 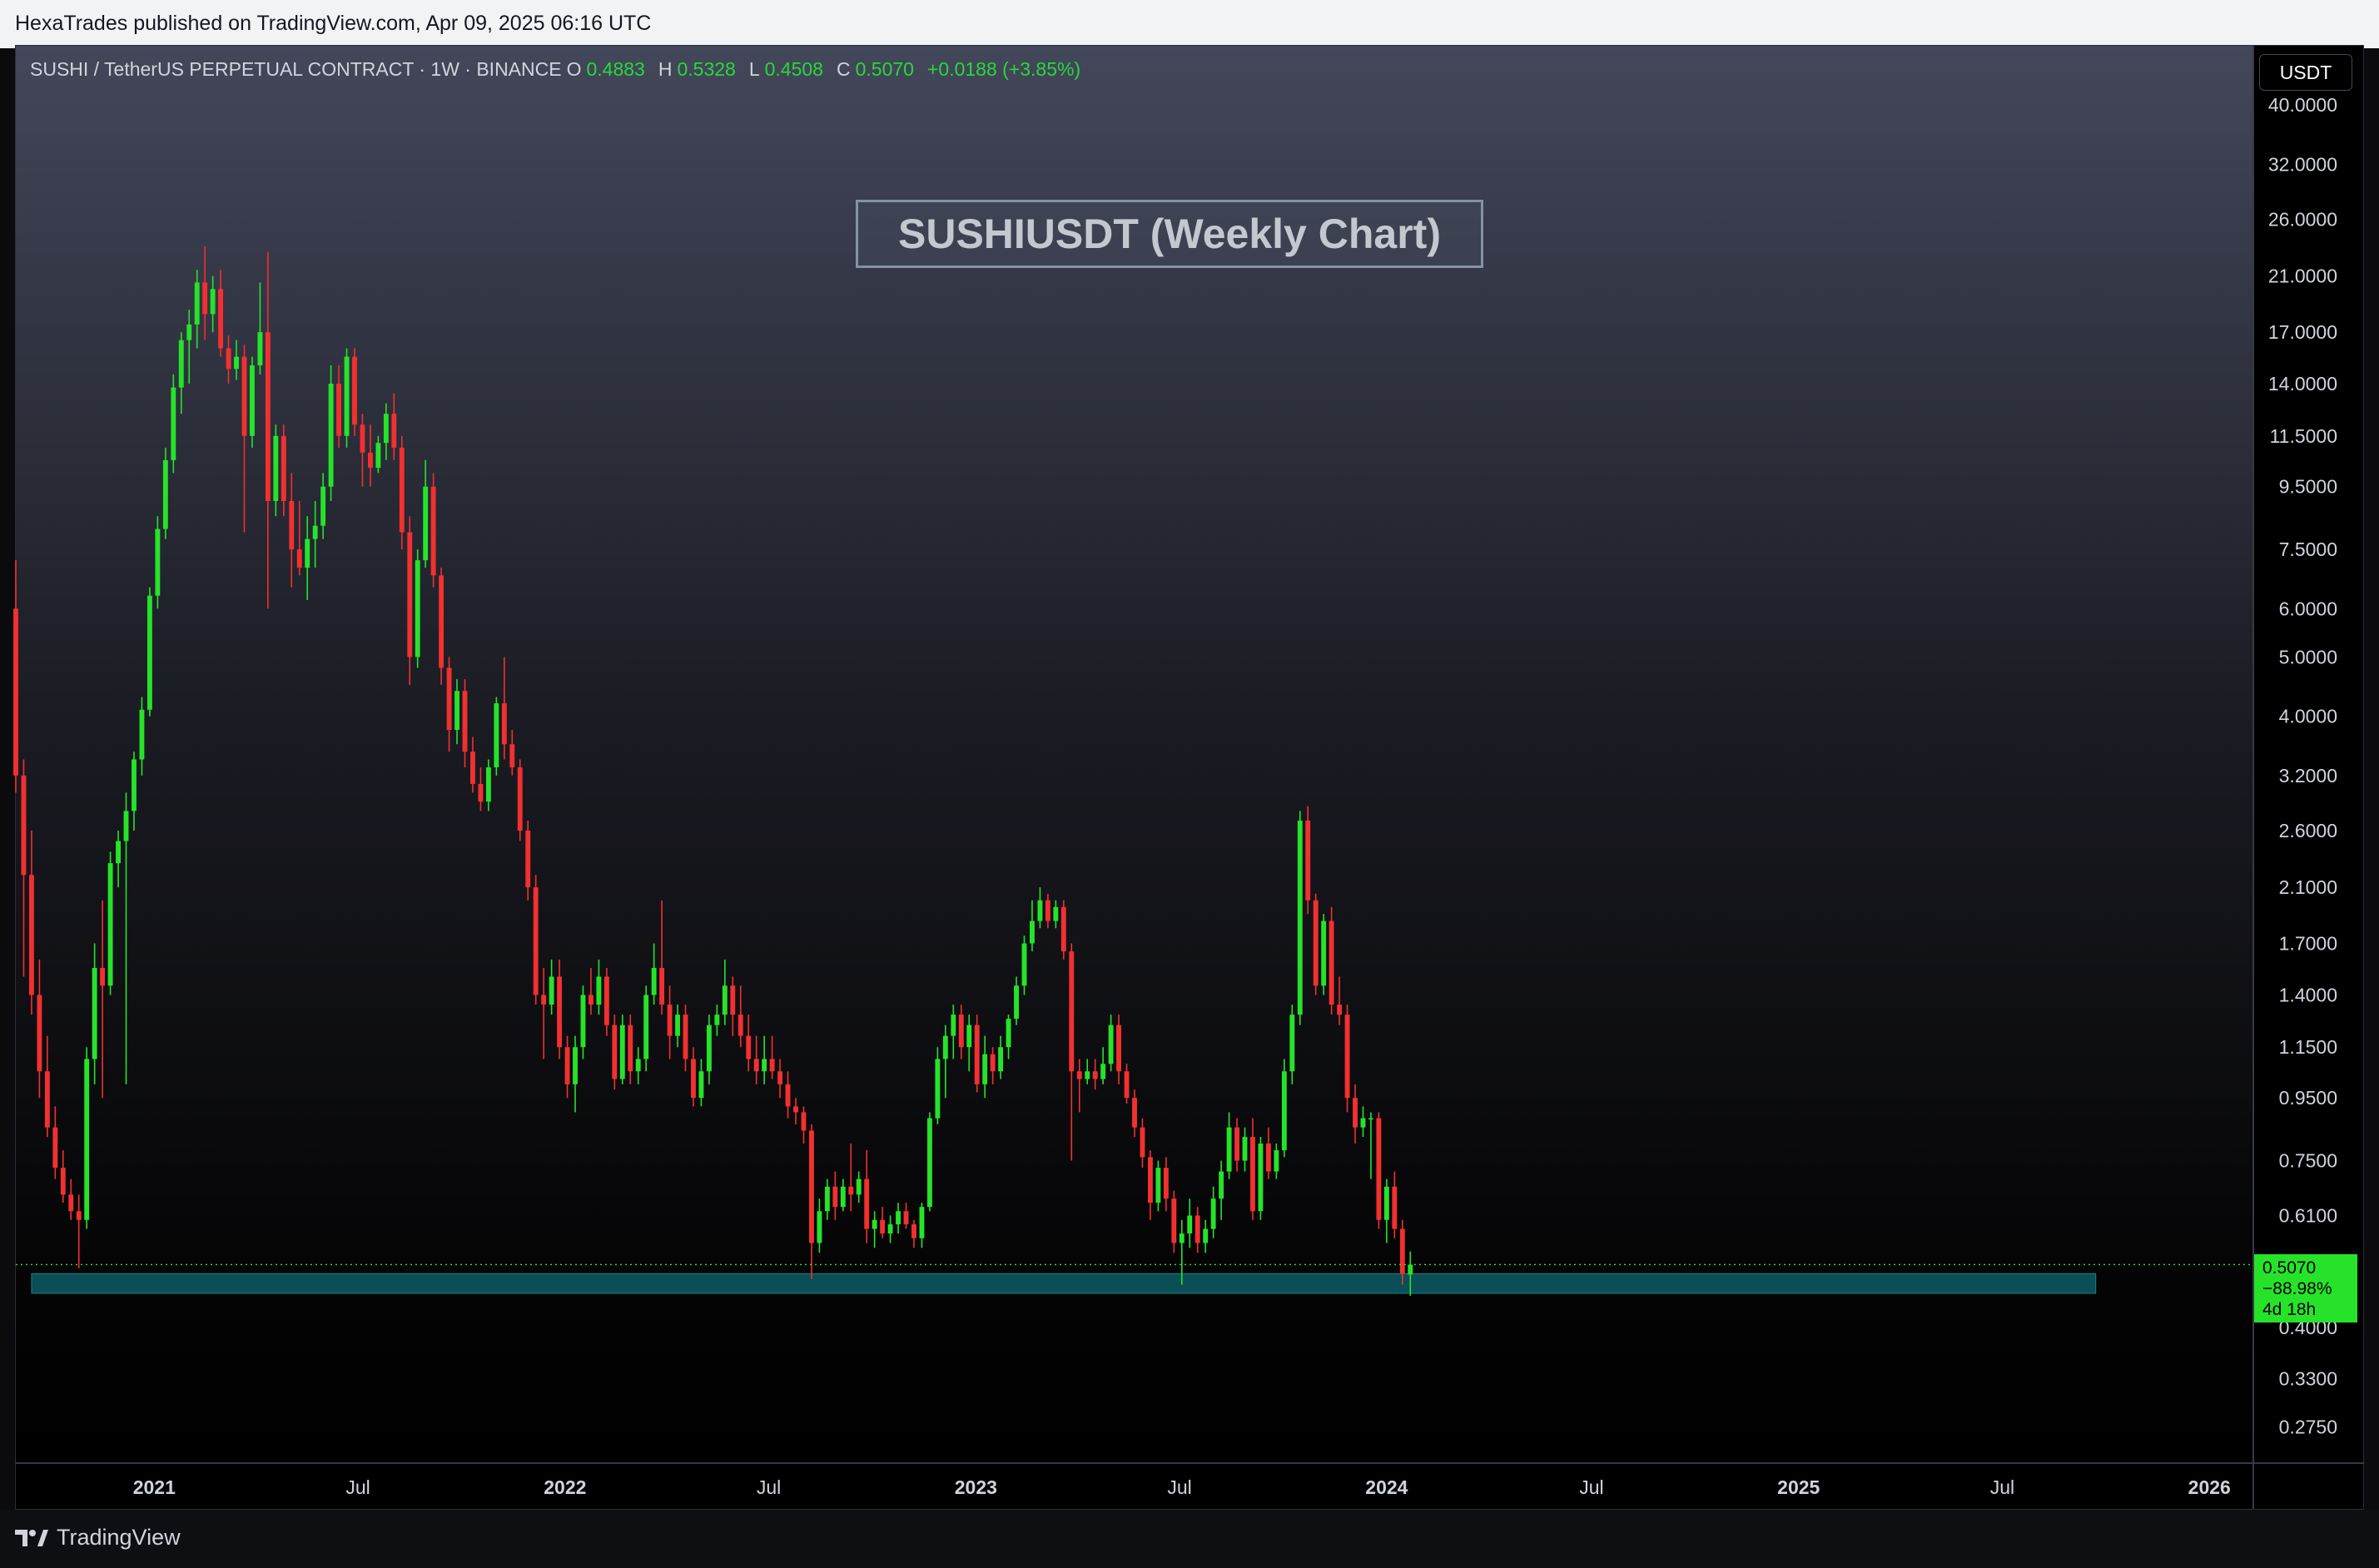 What do you see at coordinates (2308, 608) in the screenshot?
I see `y-tick-label: 6.0000` at bounding box center [2308, 608].